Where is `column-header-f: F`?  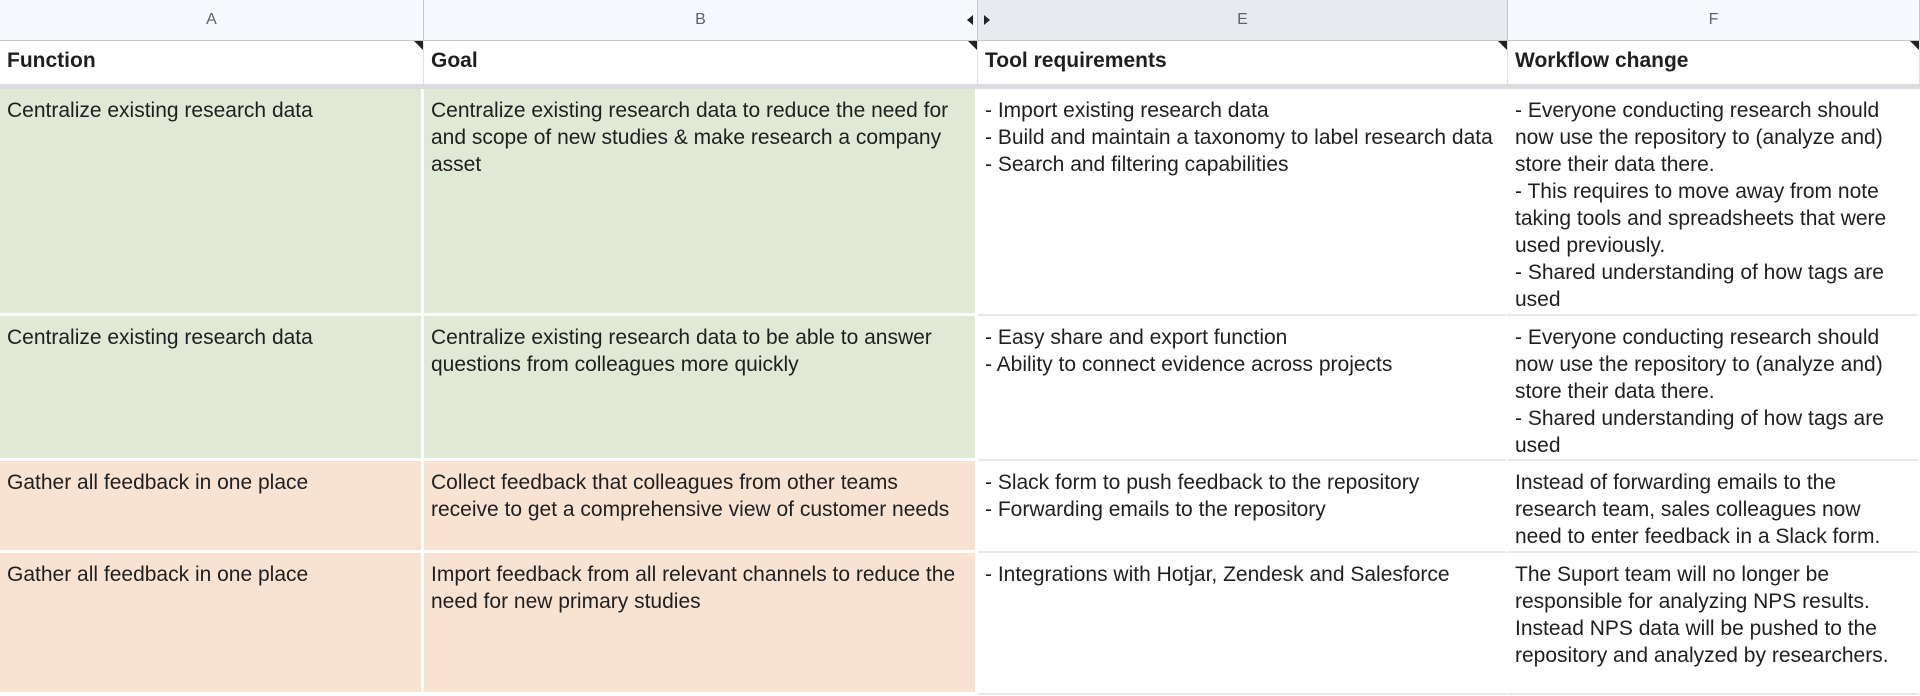
column-header-f: F is located at coordinates (1714, 20).